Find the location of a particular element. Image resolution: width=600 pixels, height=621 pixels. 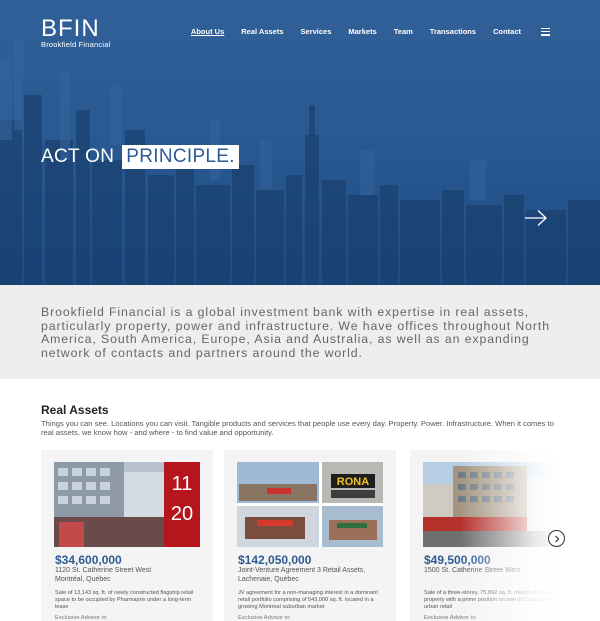

nav-item-markets: Markets is located at coordinates (362, 31).